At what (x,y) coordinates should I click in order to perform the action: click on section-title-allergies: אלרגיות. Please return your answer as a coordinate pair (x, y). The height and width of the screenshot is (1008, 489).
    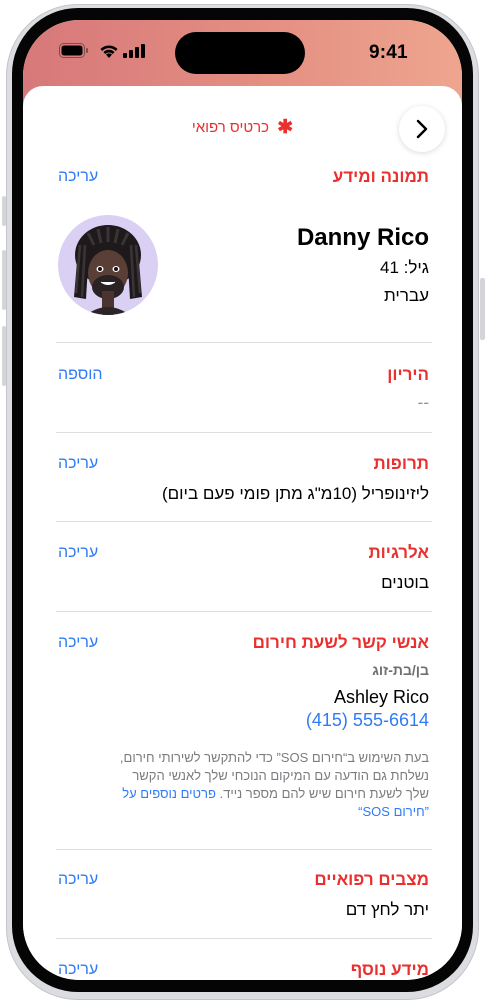
    Looking at the image, I should click on (398, 552).